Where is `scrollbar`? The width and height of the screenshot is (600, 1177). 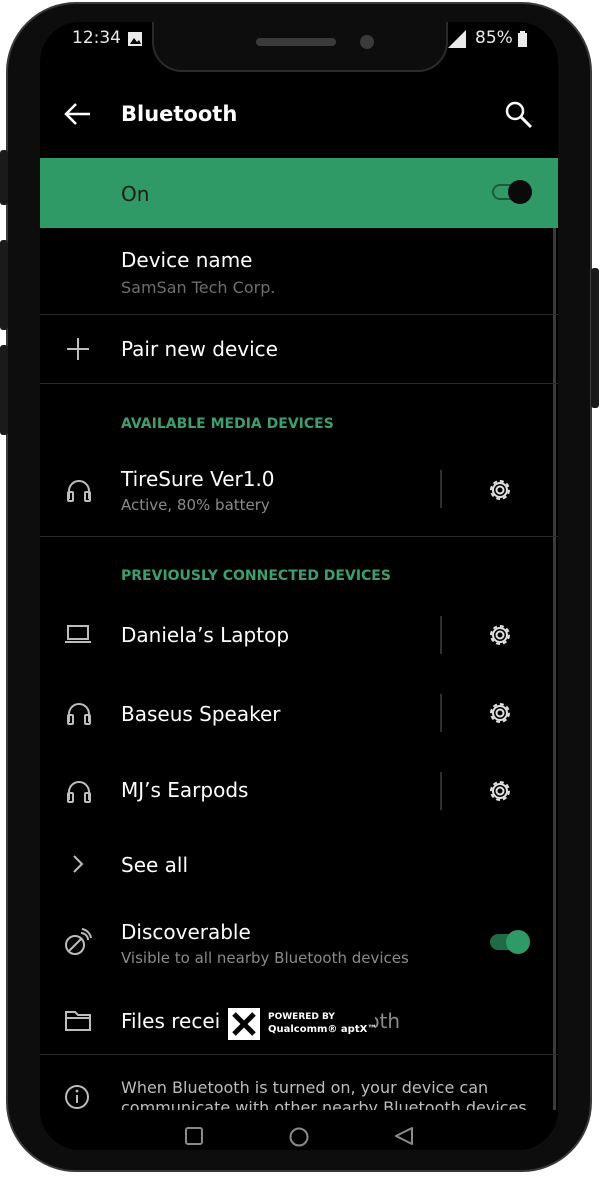 scrollbar is located at coordinates (554, 670).